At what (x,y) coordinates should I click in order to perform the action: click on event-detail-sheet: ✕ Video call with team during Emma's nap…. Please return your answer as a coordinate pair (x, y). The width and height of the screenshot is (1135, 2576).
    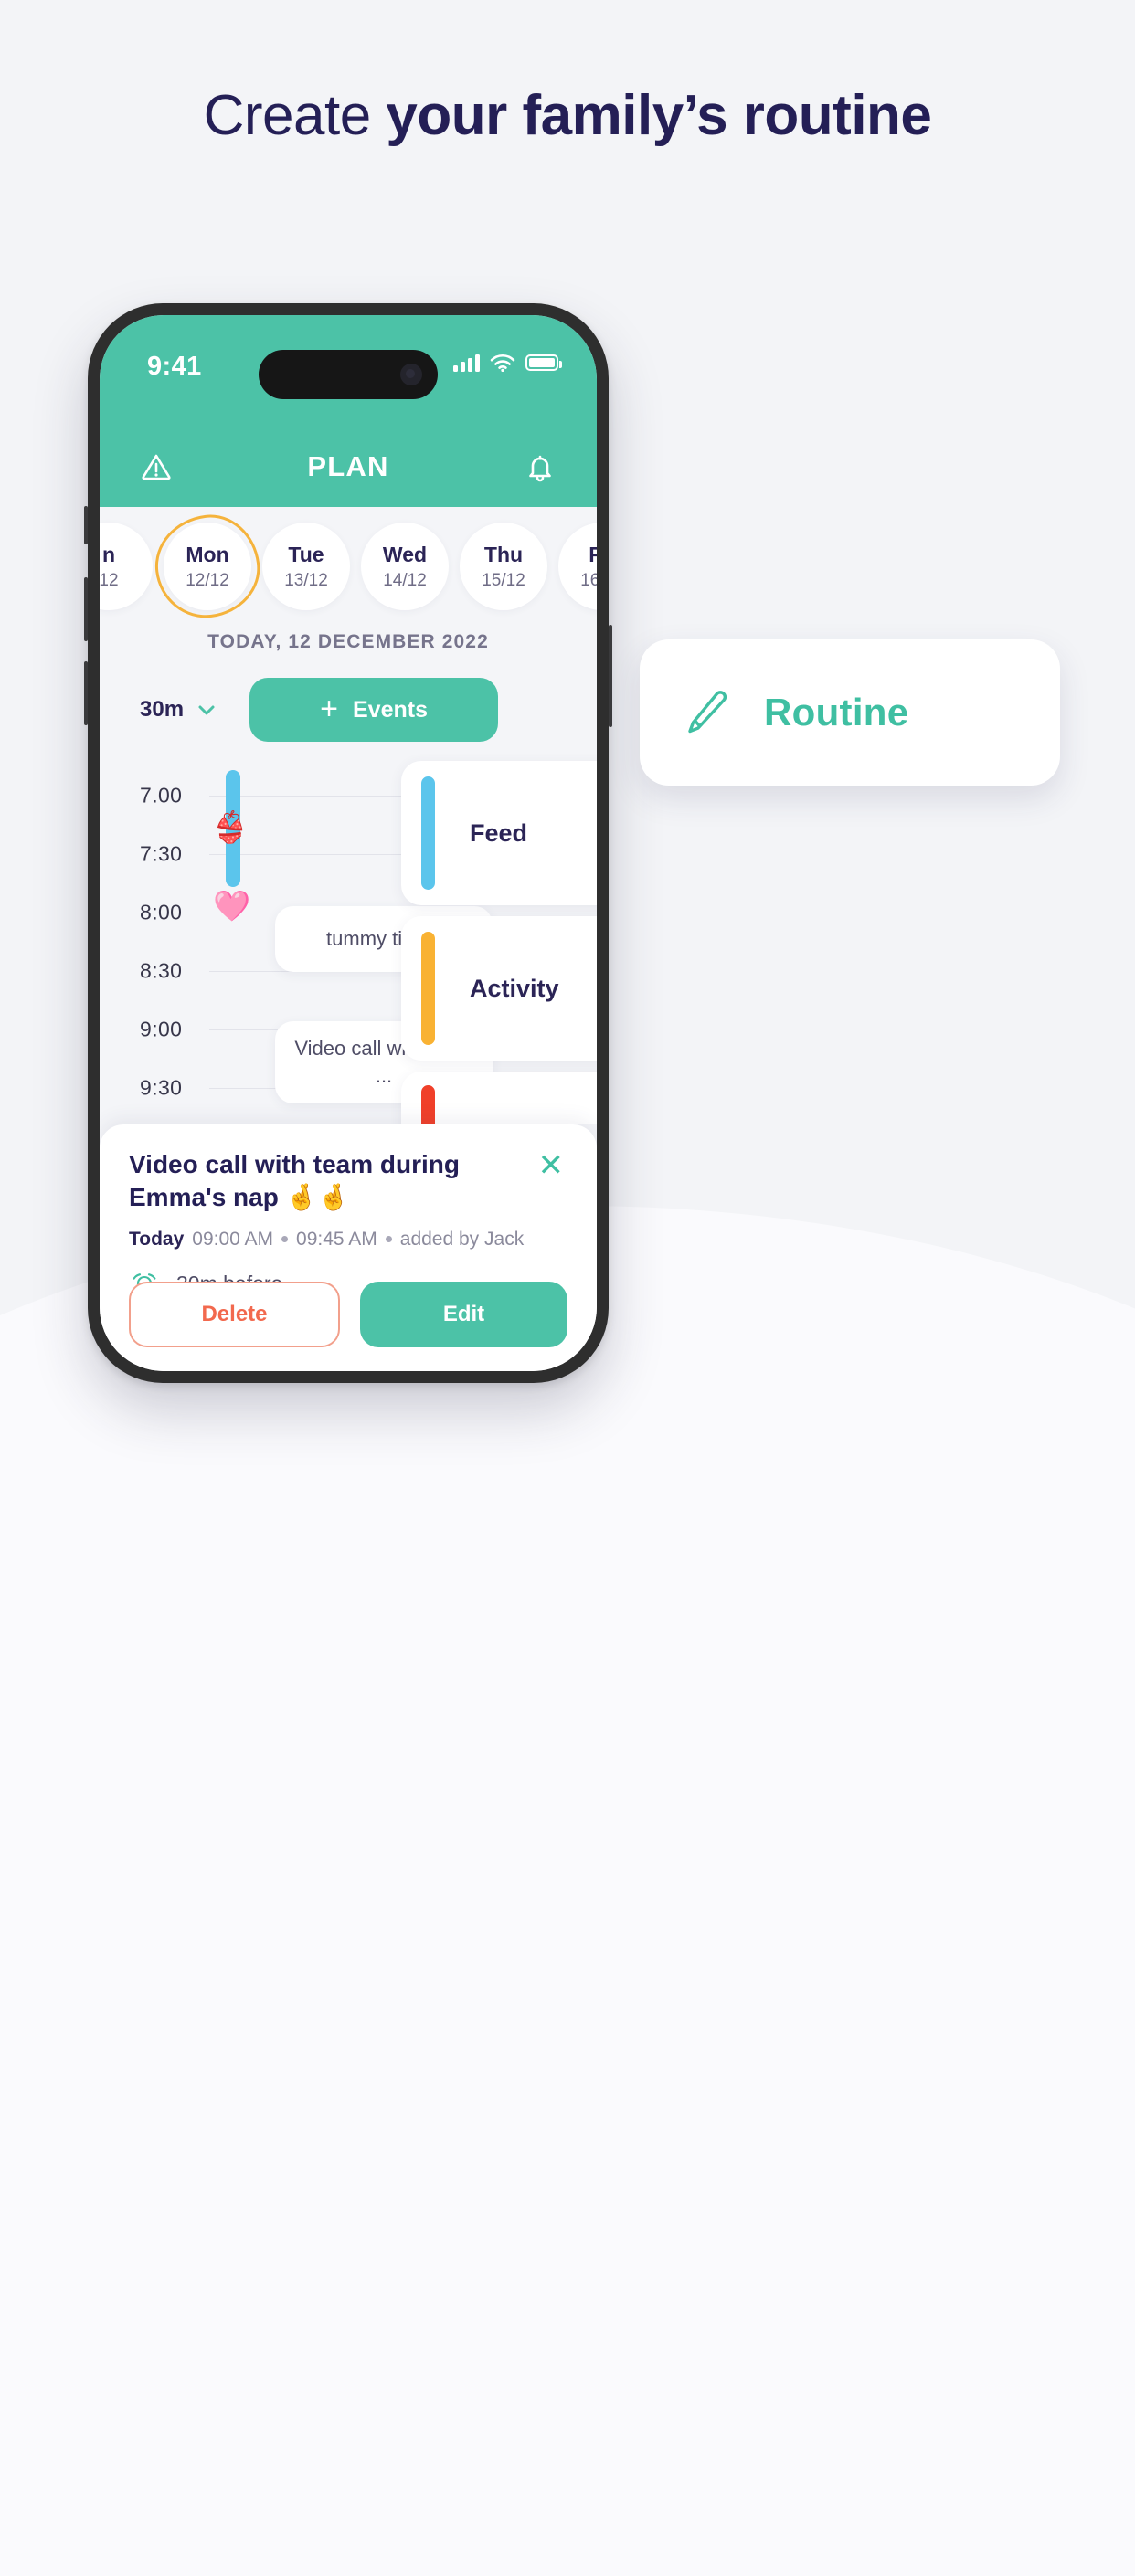
    Looking at the image, I should click on (348, 1247).